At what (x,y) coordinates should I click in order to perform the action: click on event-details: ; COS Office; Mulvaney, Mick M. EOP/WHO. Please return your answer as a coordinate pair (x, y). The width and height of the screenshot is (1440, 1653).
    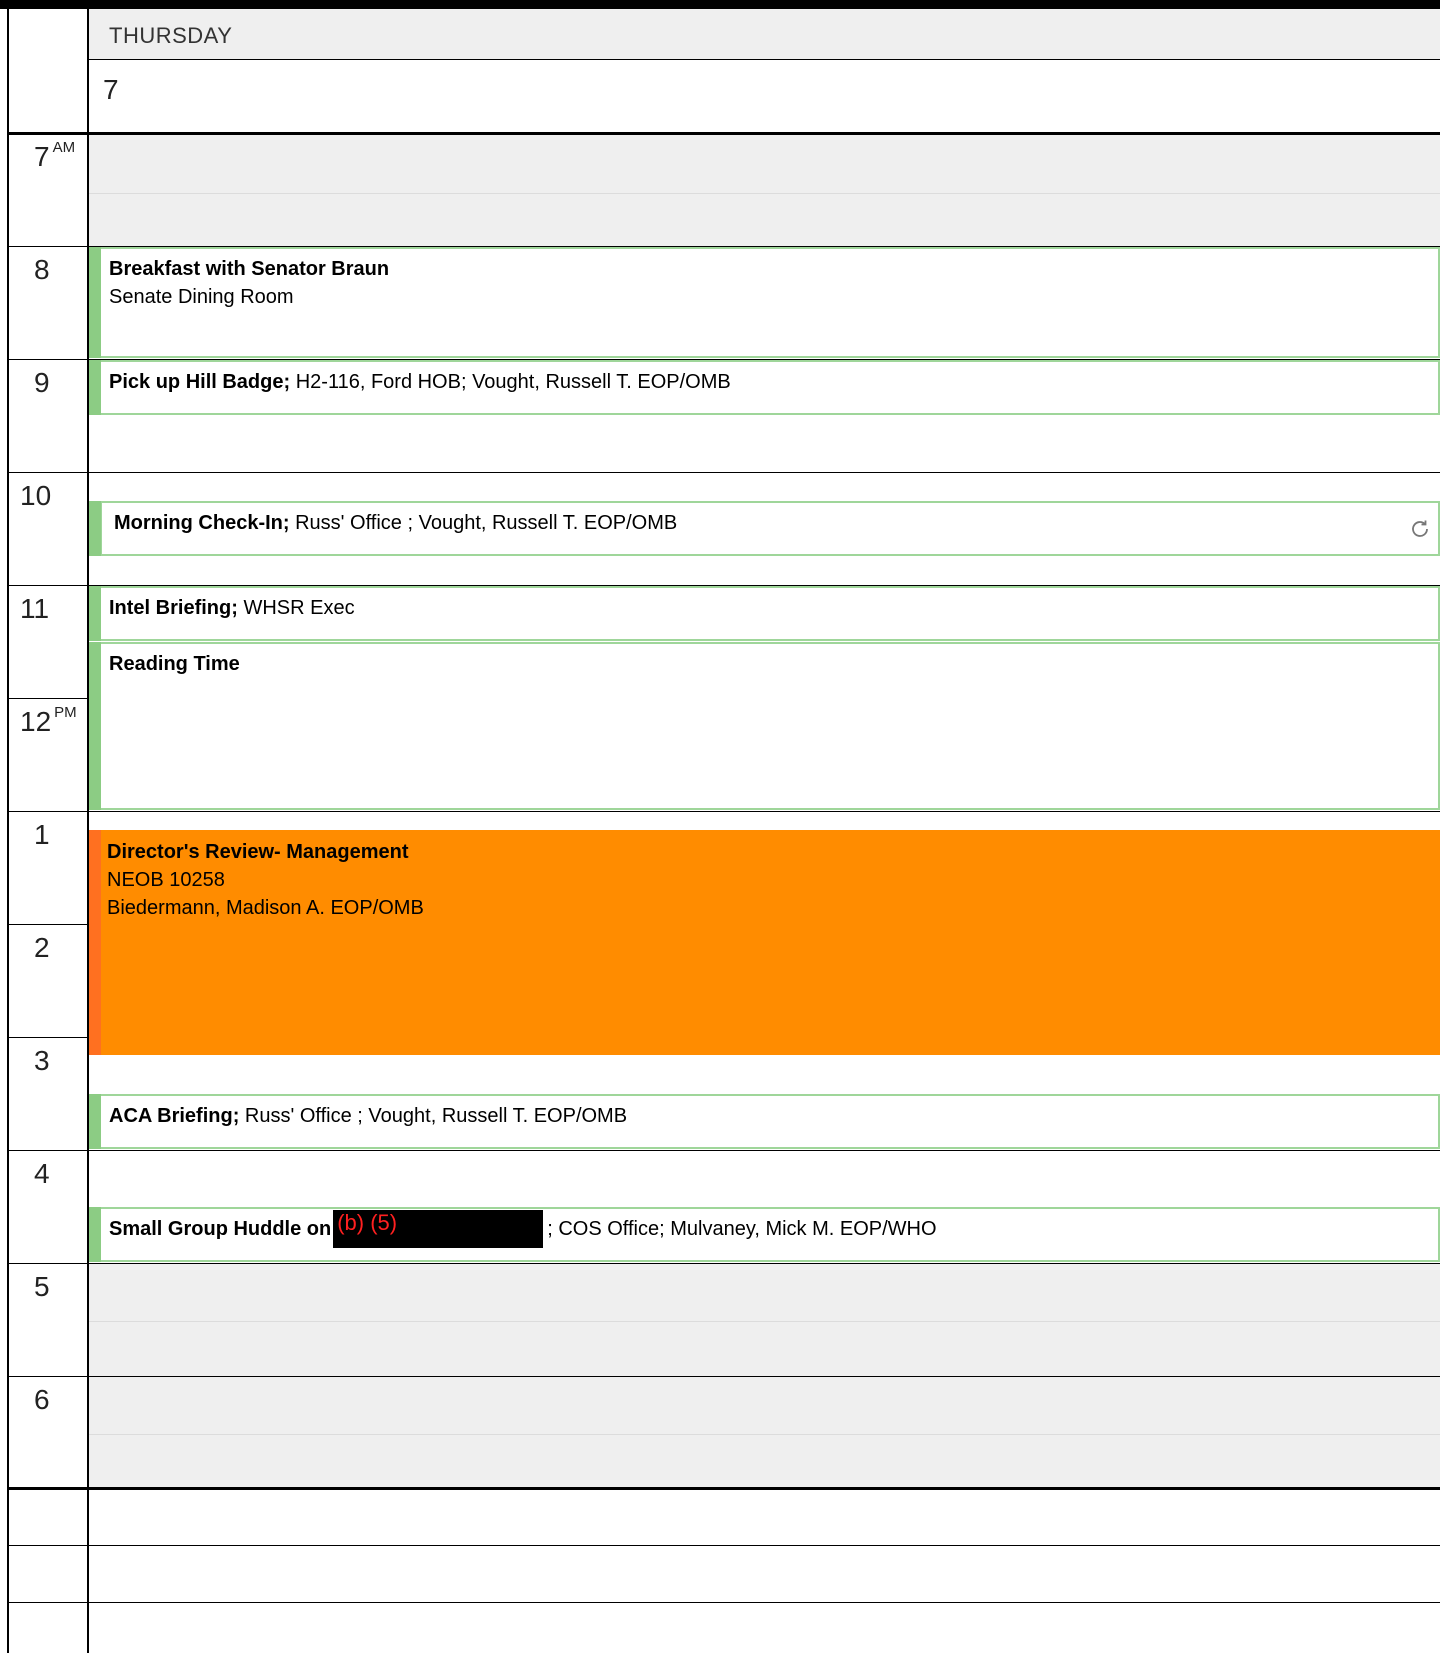
    Looking at the image, I should click on (742, 1229).